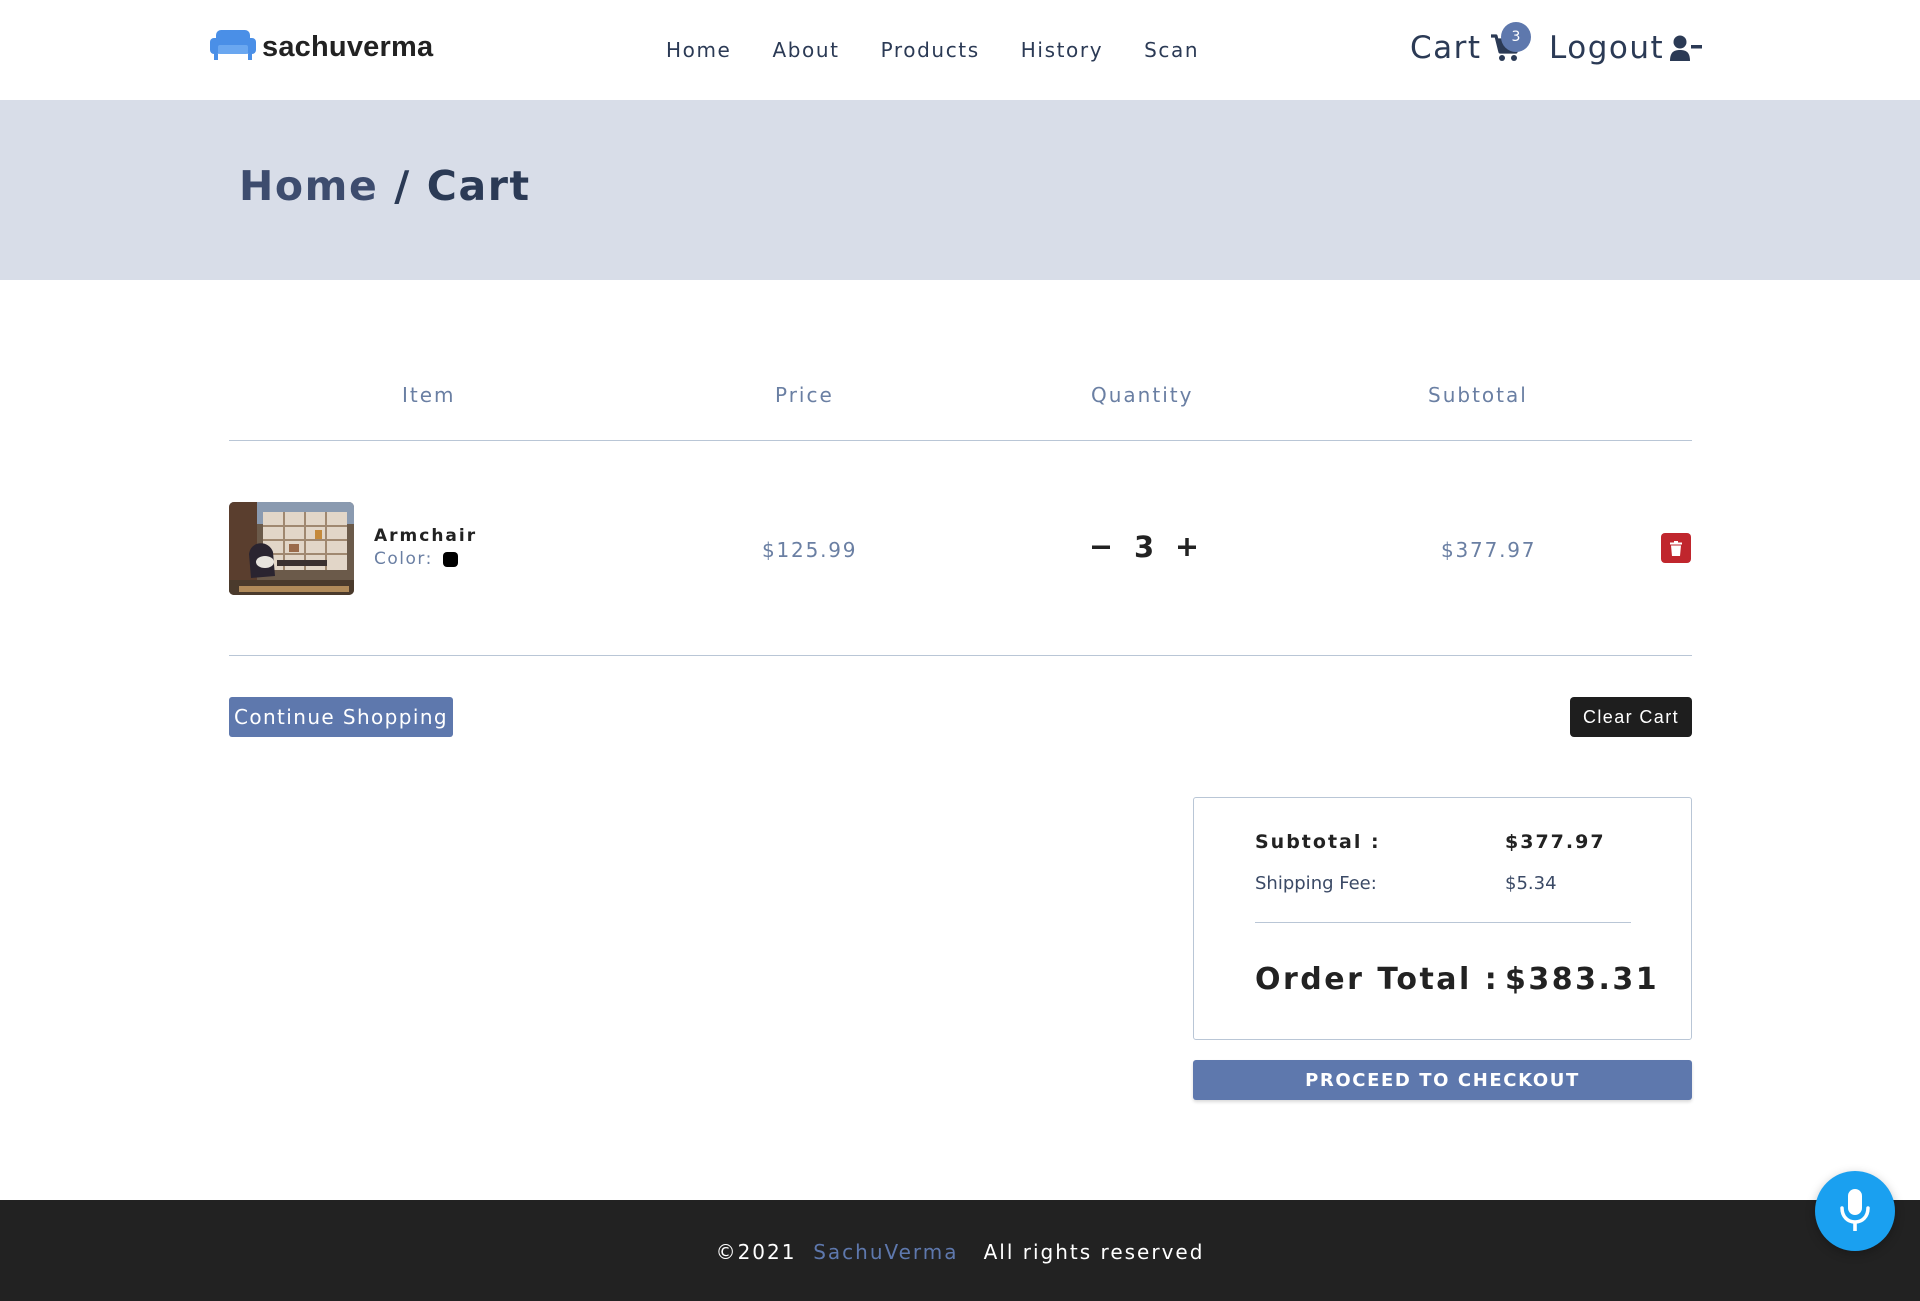 The height and width of the screenshot is (1301, 1920). What do you see at coordinates (429, 395) in the screenshot?
I see `column-header-item: Item` at bounding box center [429, 395].